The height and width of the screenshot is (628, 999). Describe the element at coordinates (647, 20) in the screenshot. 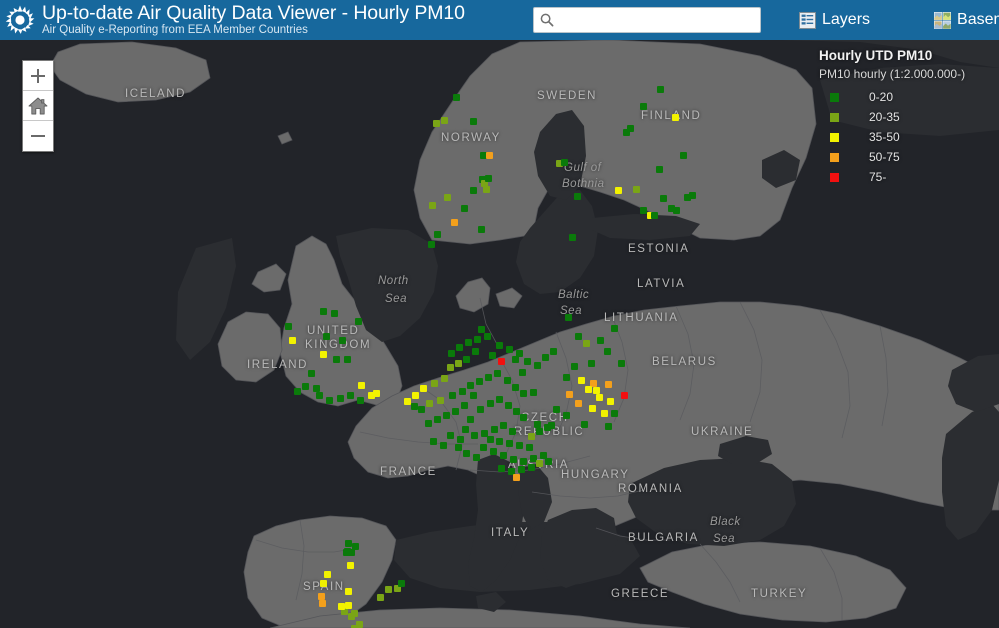

I see `search-box` at that location.